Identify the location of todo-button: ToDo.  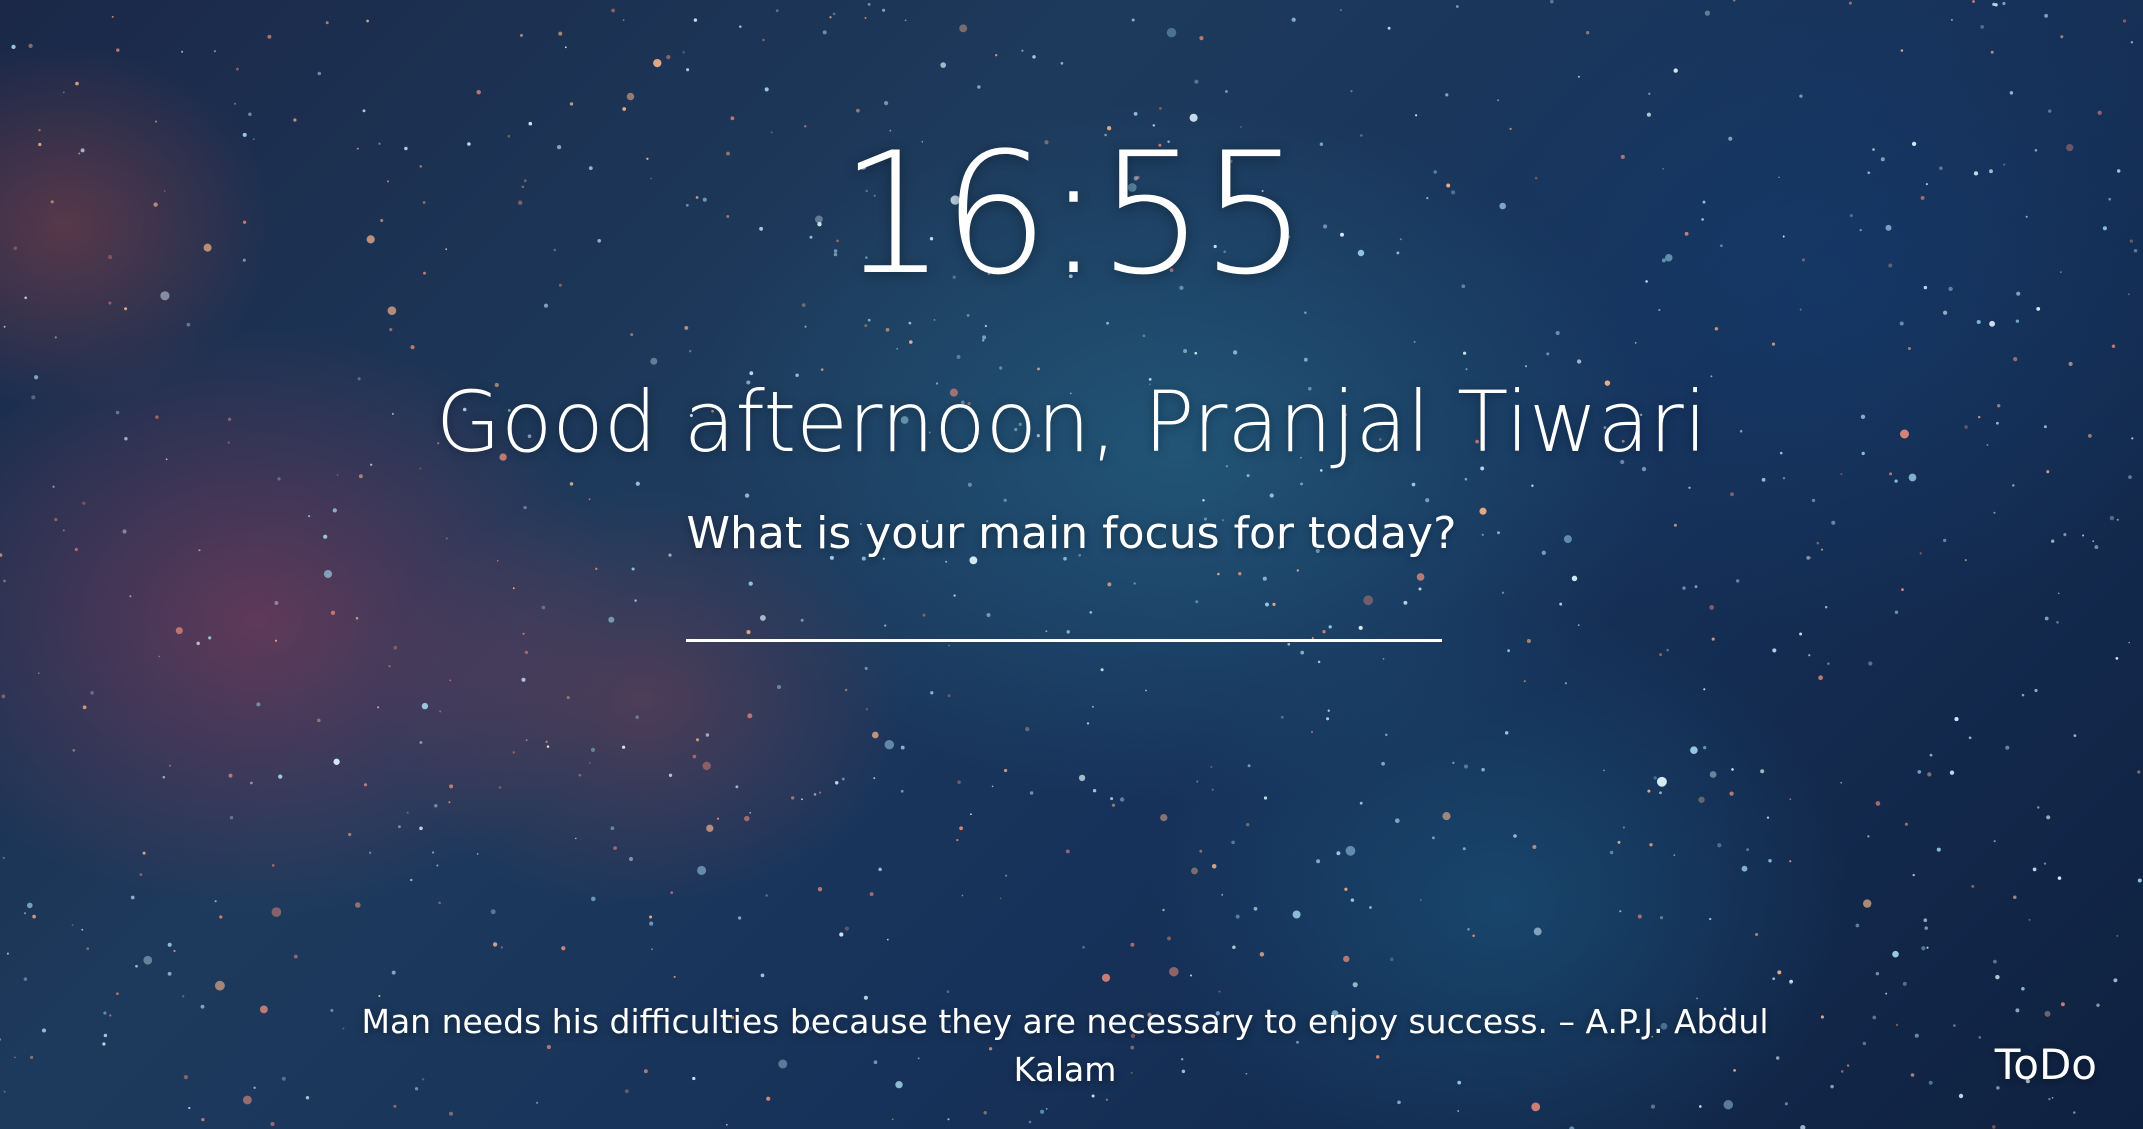
(2046, 1064).